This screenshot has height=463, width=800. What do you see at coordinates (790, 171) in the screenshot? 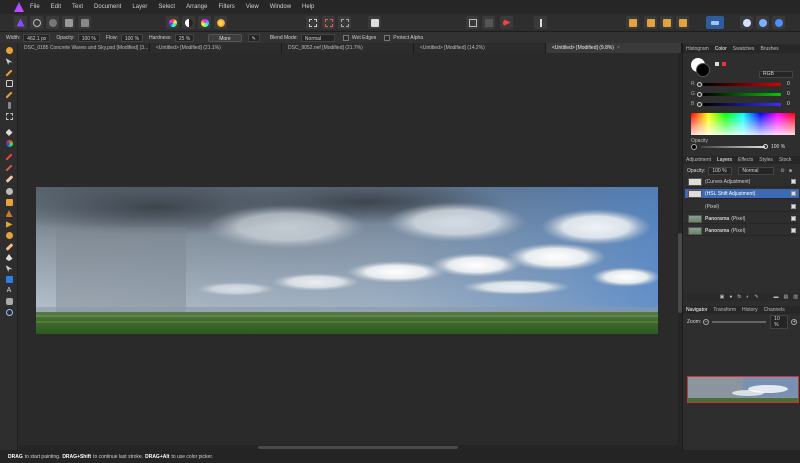
I see `lock-icon: ■` at bounding box center [790, 171].